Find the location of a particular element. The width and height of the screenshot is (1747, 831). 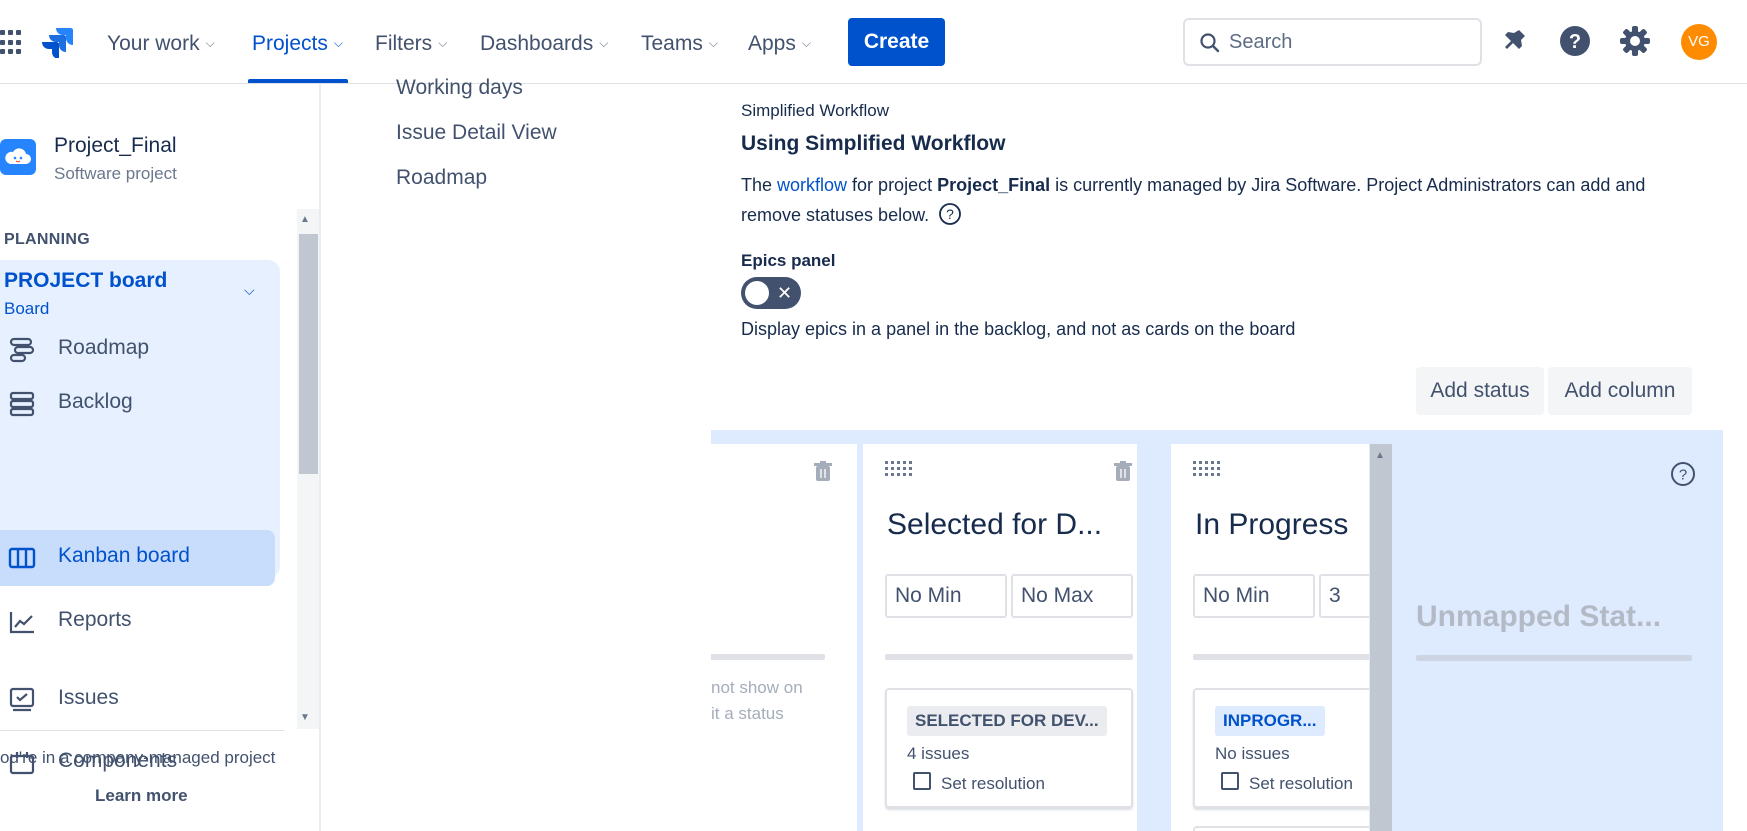

add-column-button: Add column is located at coordinates (1620, 391).